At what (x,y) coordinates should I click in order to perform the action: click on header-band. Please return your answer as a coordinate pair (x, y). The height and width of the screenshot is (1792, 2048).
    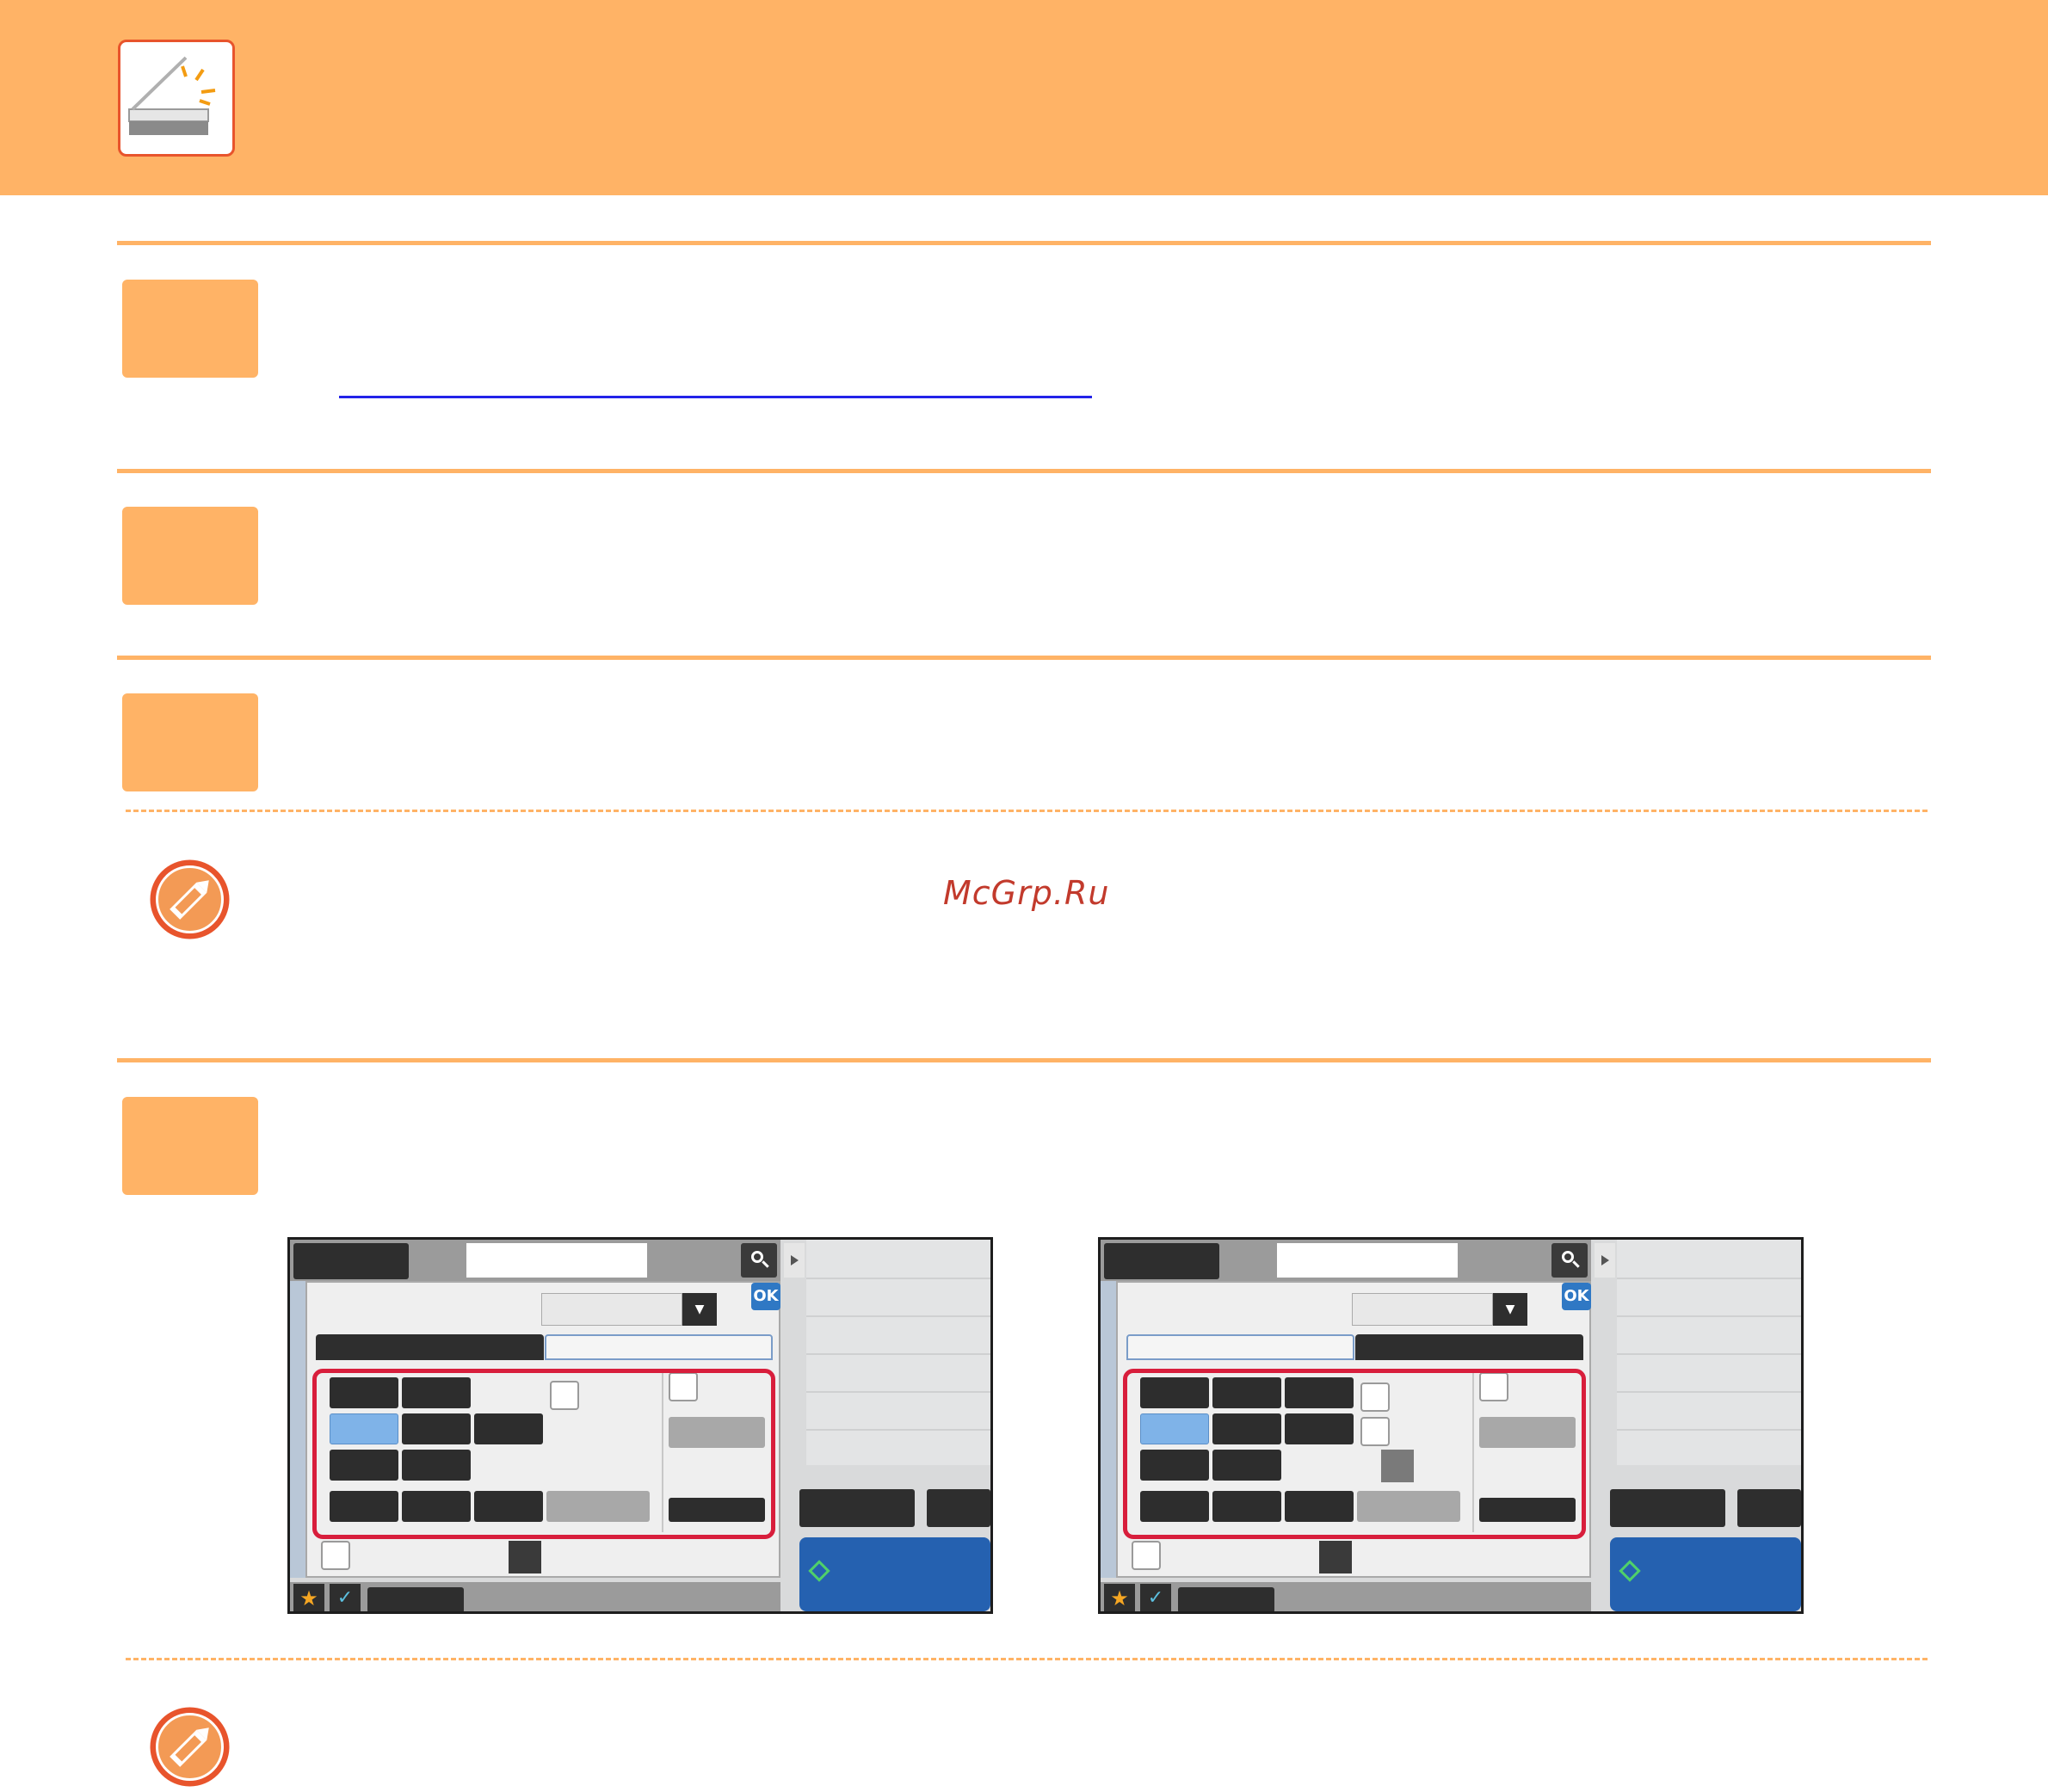
    Looking at the image, I should click on (1024, 97).